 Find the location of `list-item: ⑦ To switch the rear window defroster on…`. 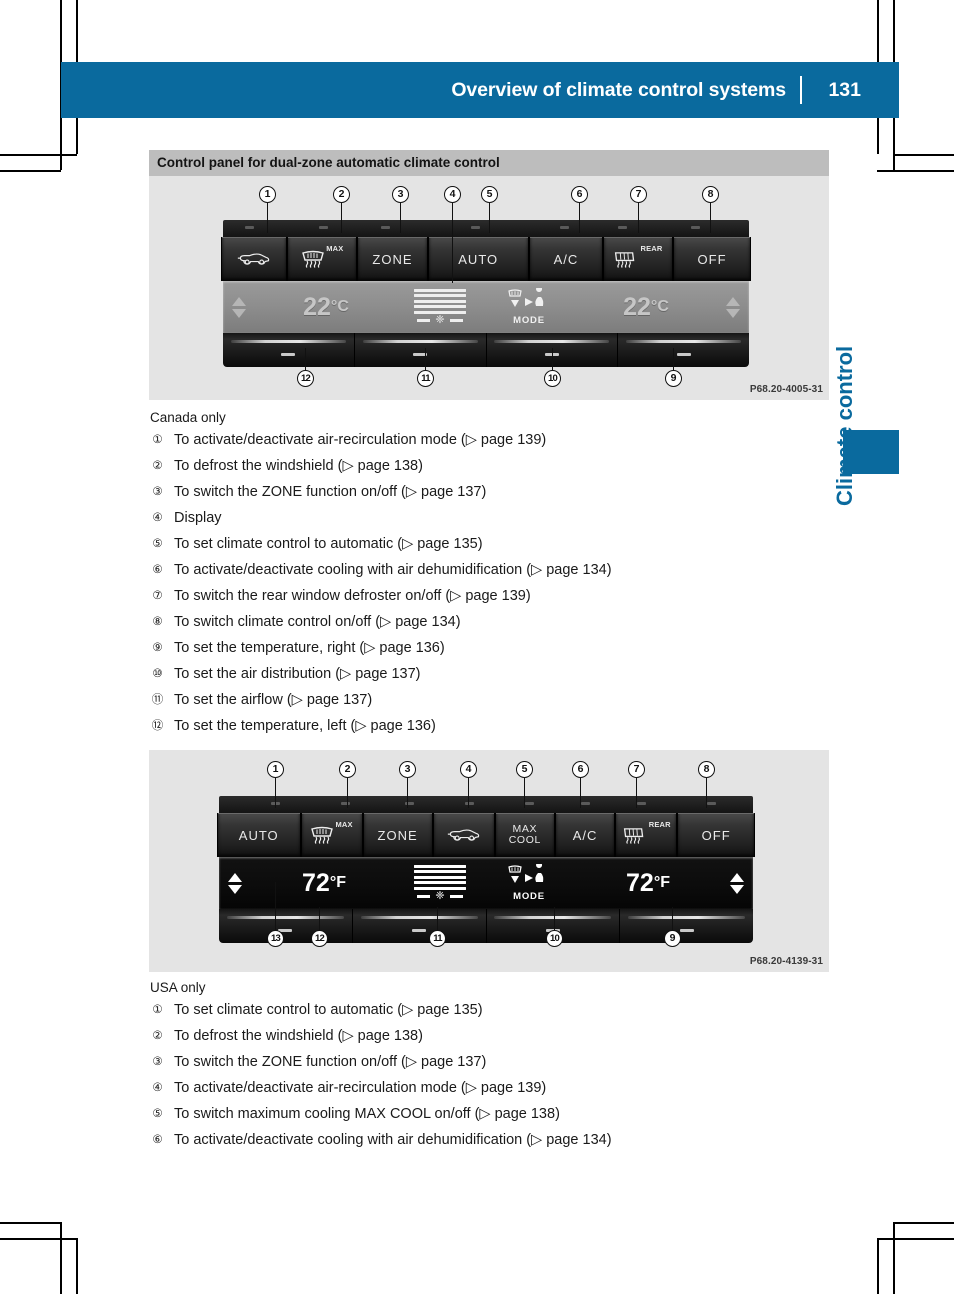

list-item: ⑦ To switch the rear window defroster on… is located at coordinates (489, 596).